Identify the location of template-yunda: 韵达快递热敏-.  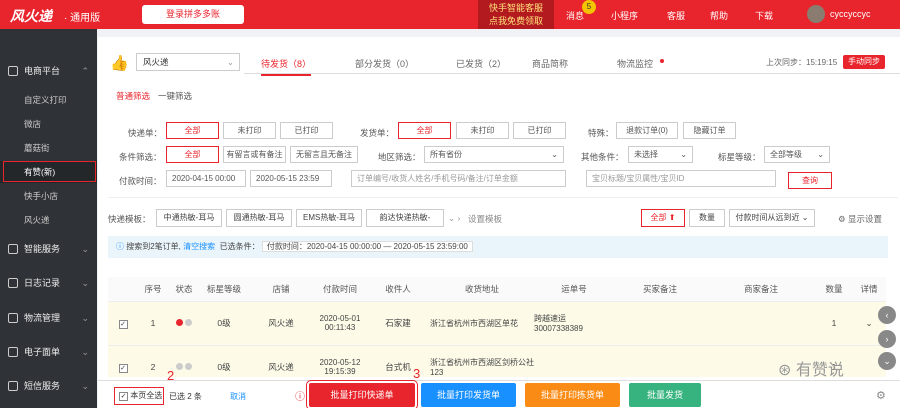
(405, 218).